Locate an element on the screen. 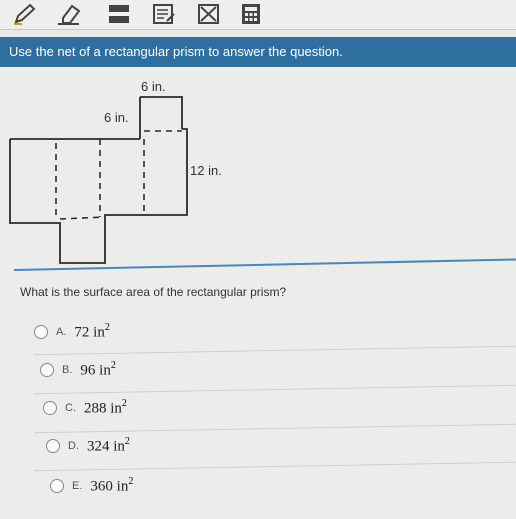 This screenshot has width=516, height=519. calculator-icon is located at coordinates (251, 14).